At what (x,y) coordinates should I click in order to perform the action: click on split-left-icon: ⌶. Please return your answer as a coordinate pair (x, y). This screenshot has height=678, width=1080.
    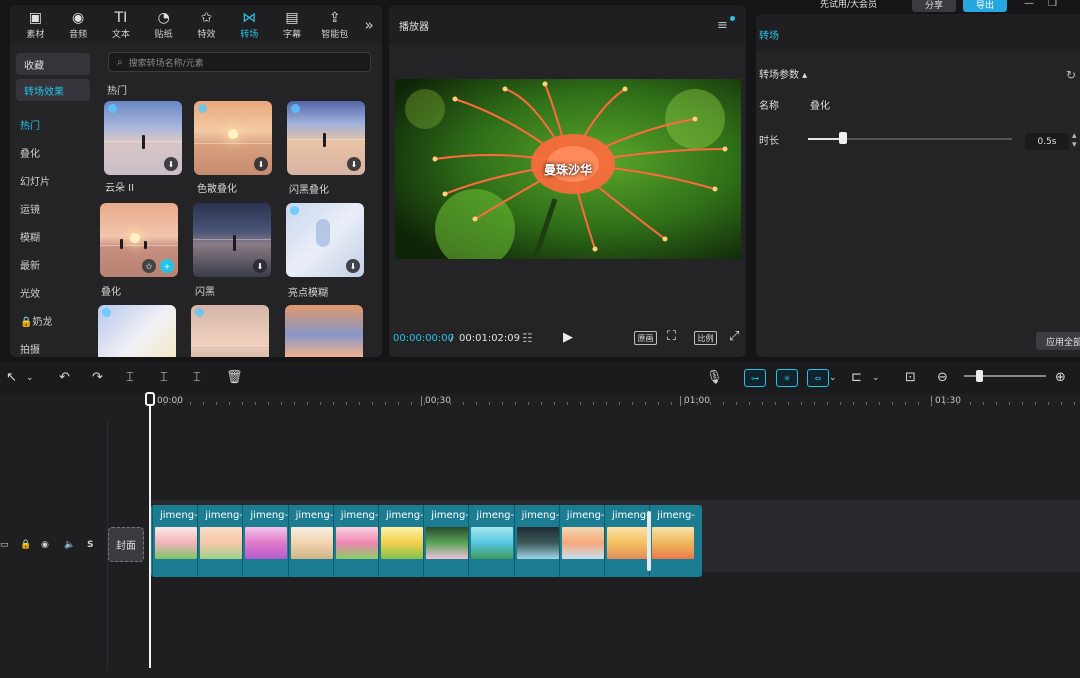
    Looking at the image, I should click on (164, 378).